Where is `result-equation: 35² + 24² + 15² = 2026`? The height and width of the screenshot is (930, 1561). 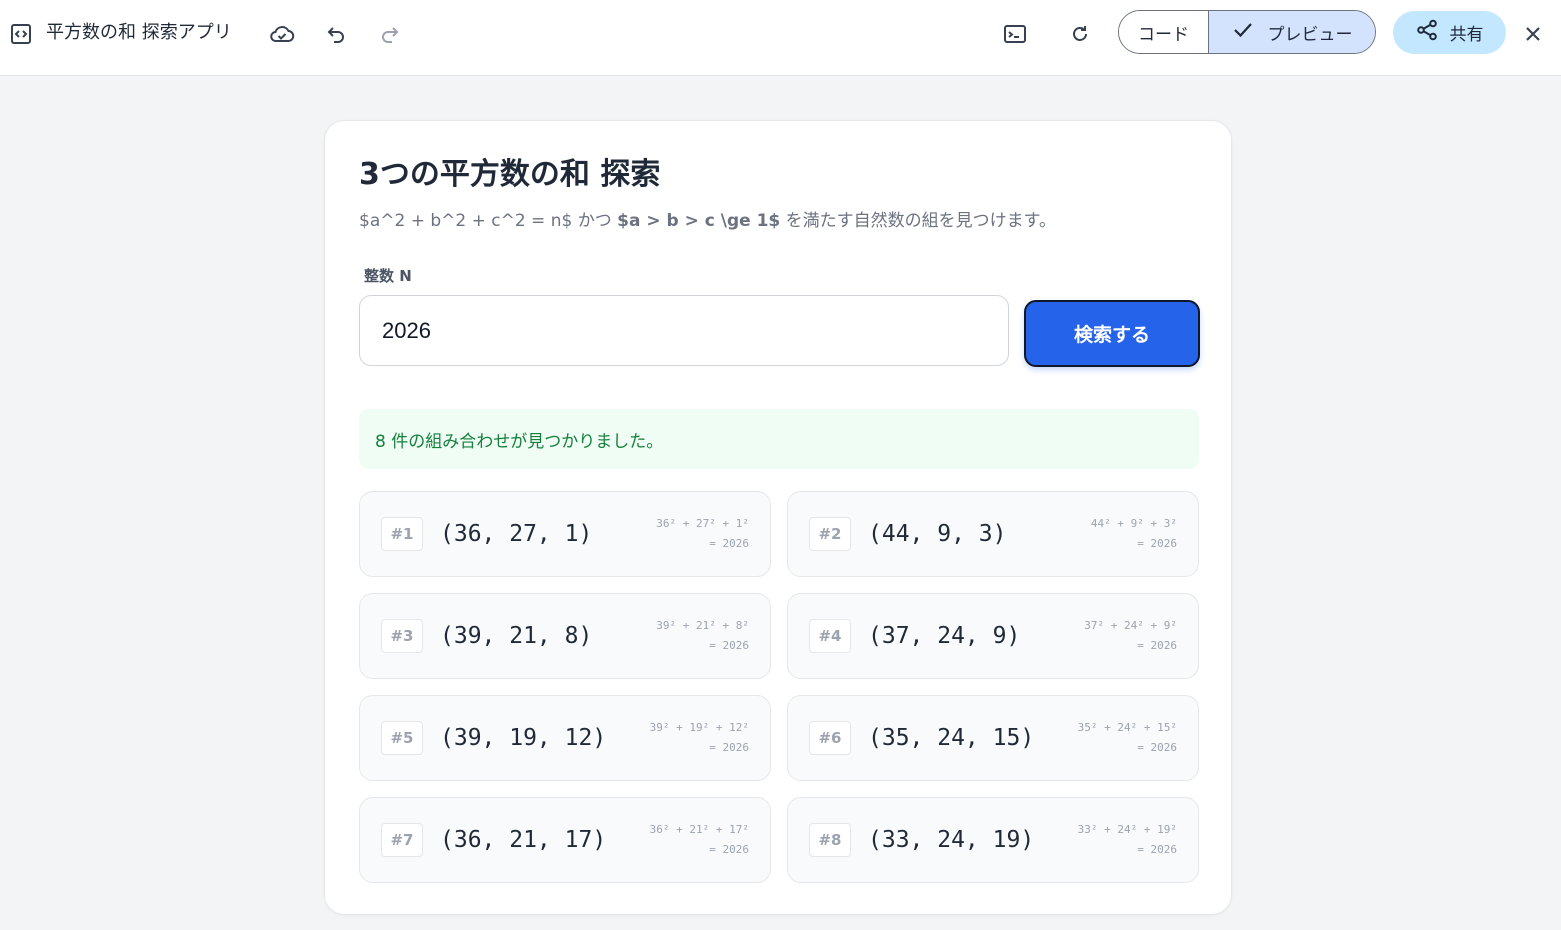
result-equation: 35² + 24² + 15² = 2026 is located at coordinates (1127, 738).